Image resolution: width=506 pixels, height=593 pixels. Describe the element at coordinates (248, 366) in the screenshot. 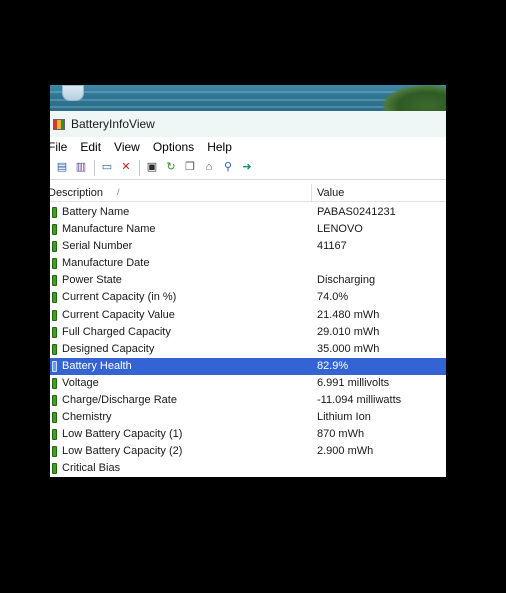

I see `list-item: Battery Health 82.9%` at that location.